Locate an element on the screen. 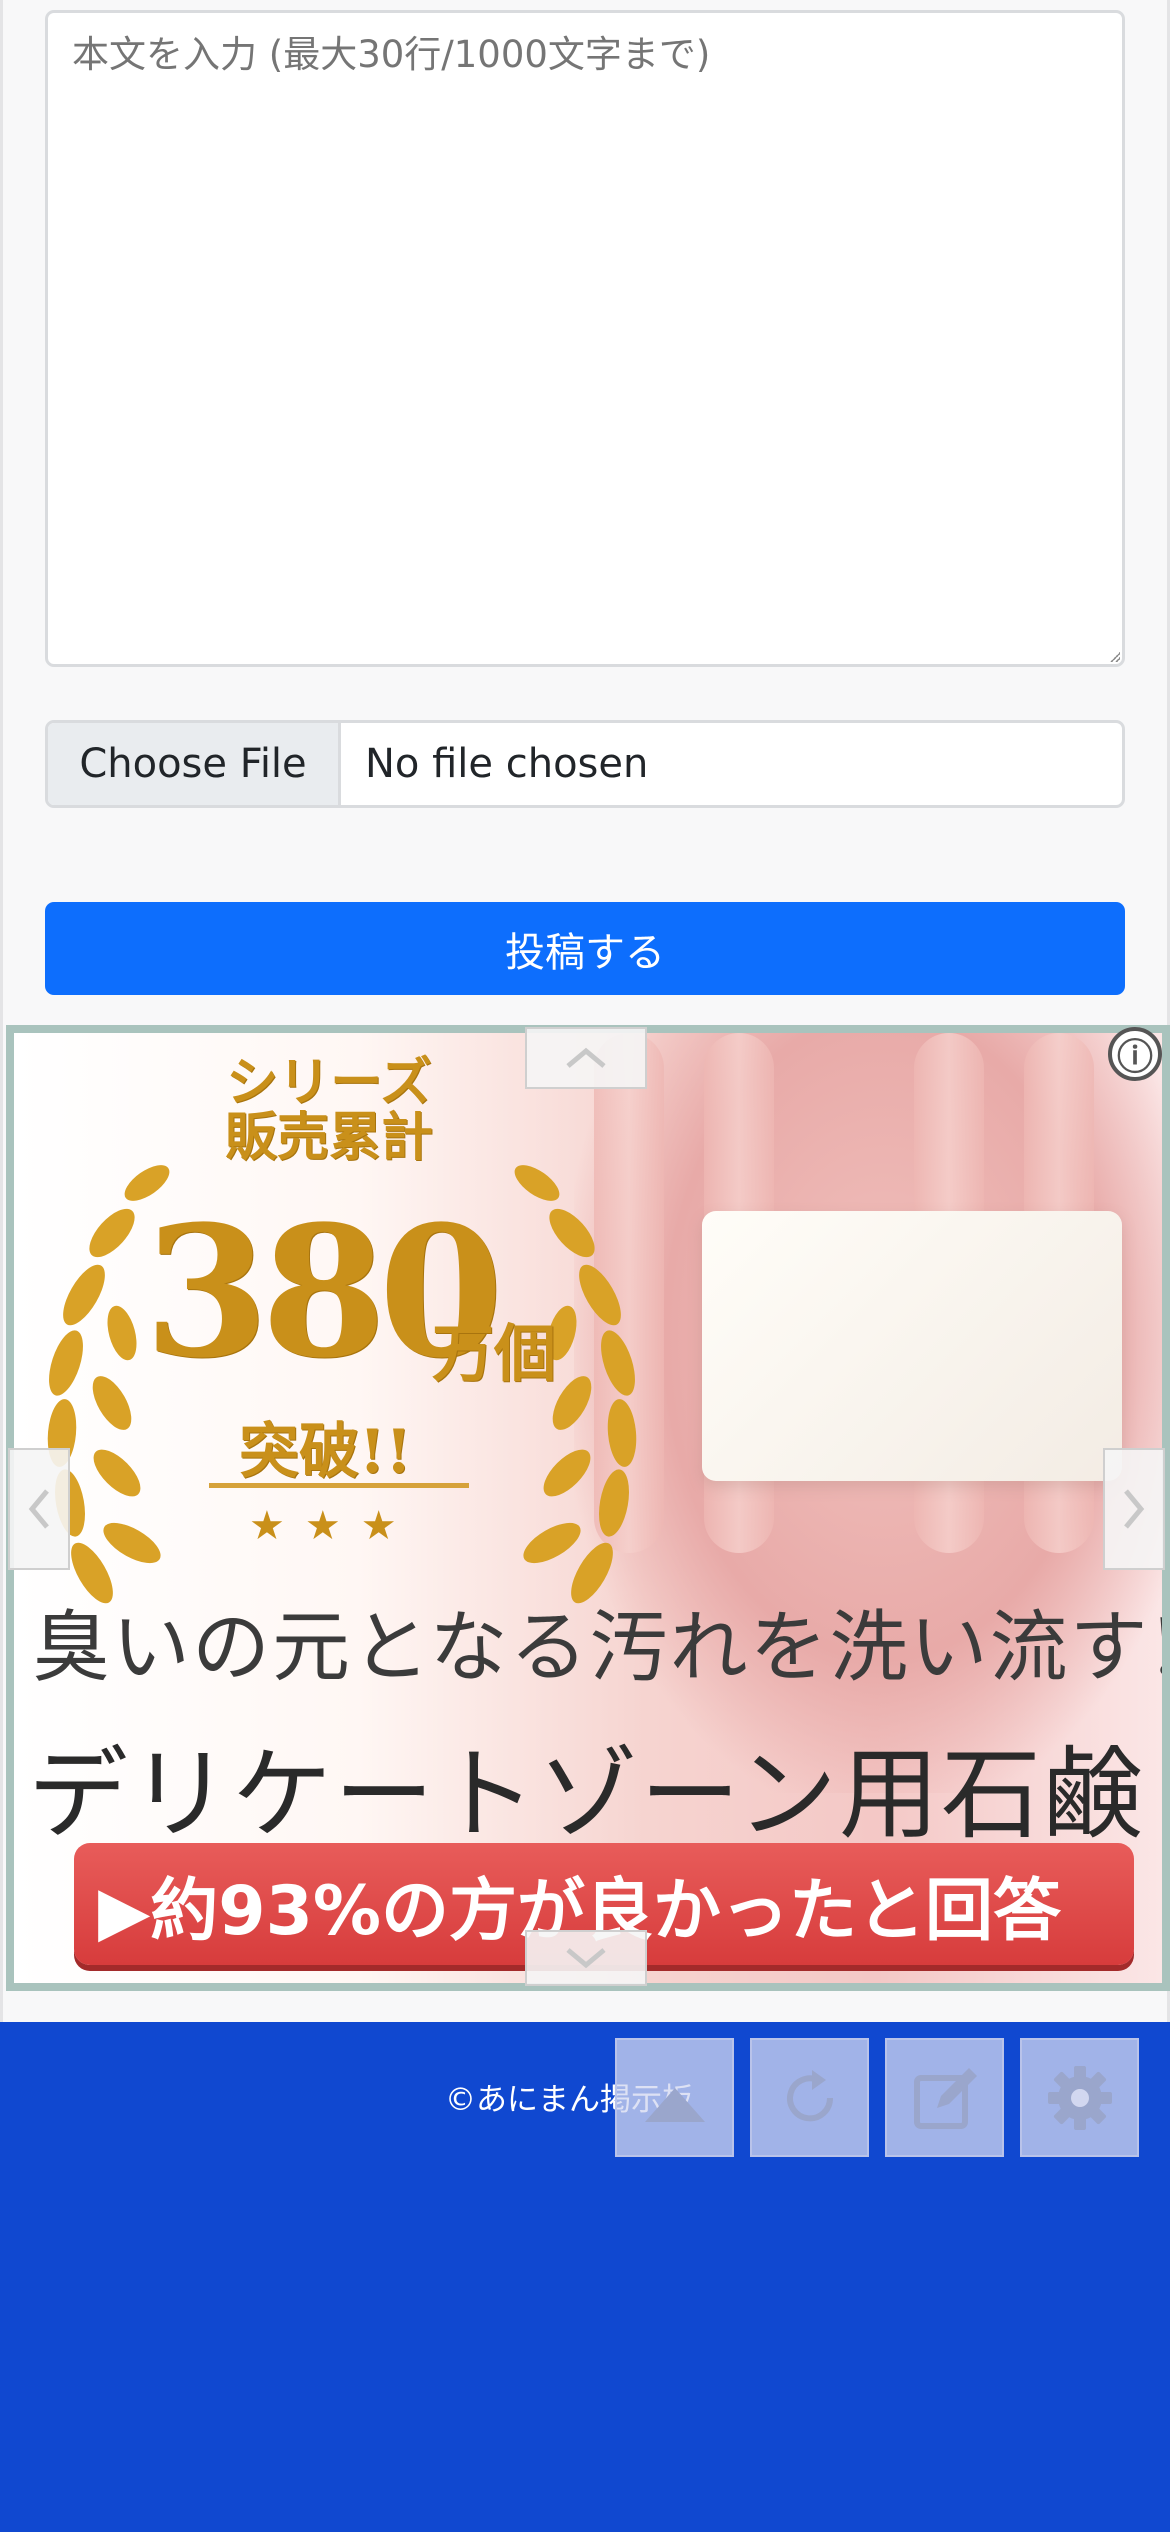 This screenshot has height=2532, width=1170. ad-expand-down-icon is located at coordinates (586, 1958).